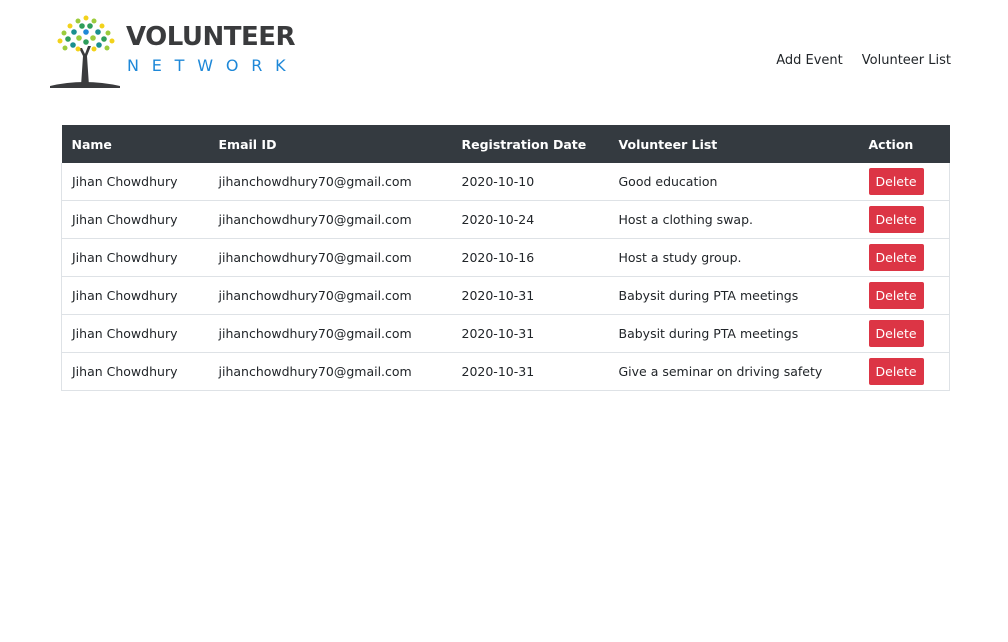  I want to click on column-header-volunteer-list: Volunteer List, so click(733, 144).